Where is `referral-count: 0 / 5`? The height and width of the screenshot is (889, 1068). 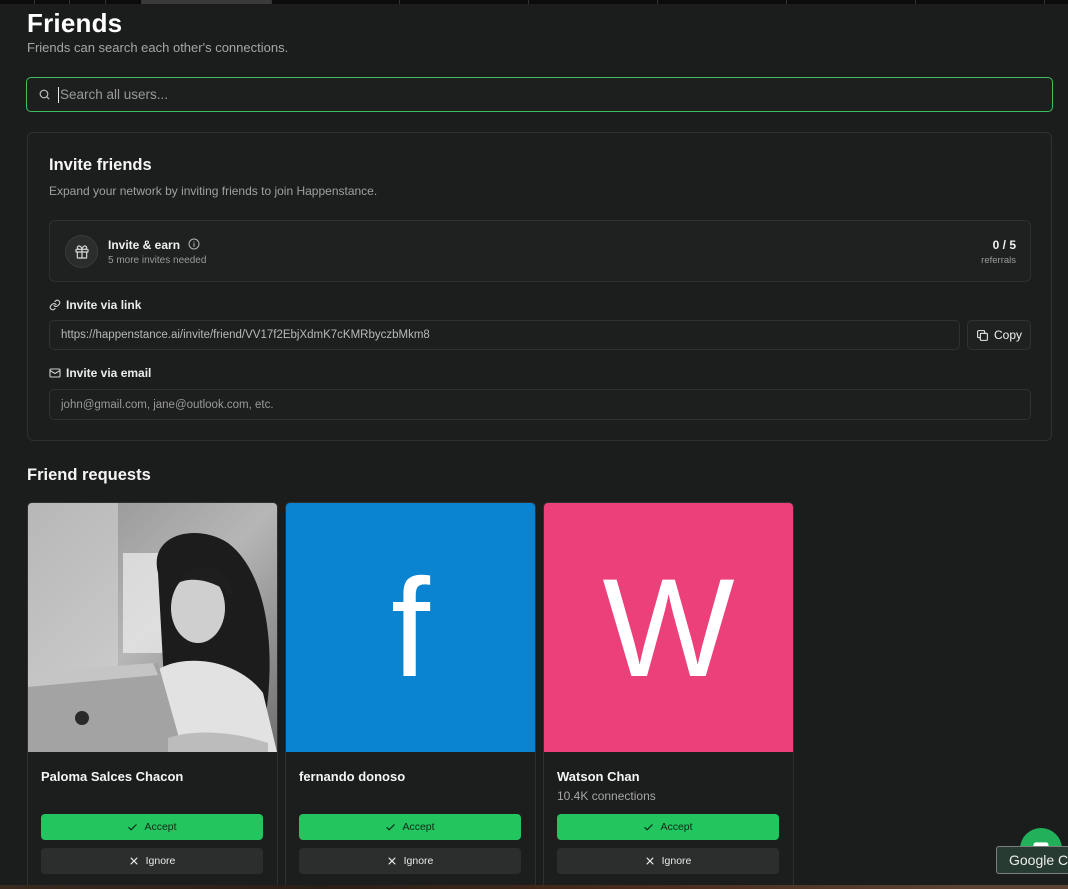 referral-count: 0 / 5 is located at coordinates (1004, 245).